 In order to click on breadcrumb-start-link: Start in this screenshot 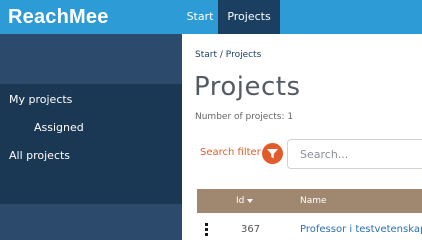, I will do `click(206, 55)`.